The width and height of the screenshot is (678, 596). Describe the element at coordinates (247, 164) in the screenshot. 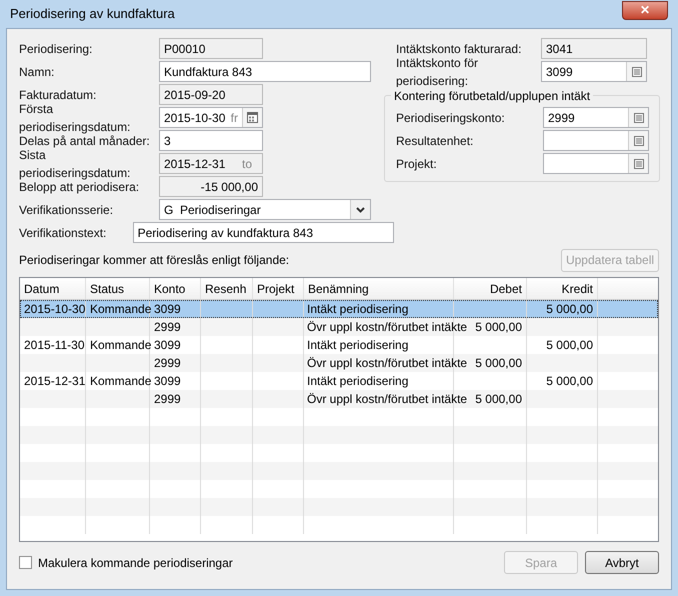

I see `date-suffix: to` at that location.